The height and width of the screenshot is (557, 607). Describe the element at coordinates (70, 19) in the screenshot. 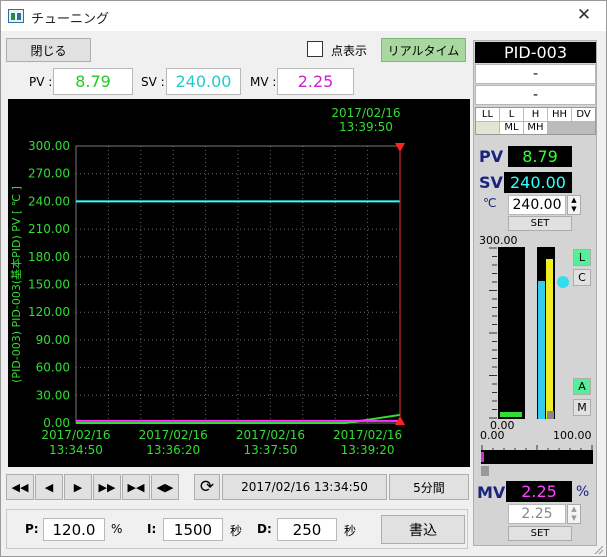

I see `window-title: チューニング` at that location.